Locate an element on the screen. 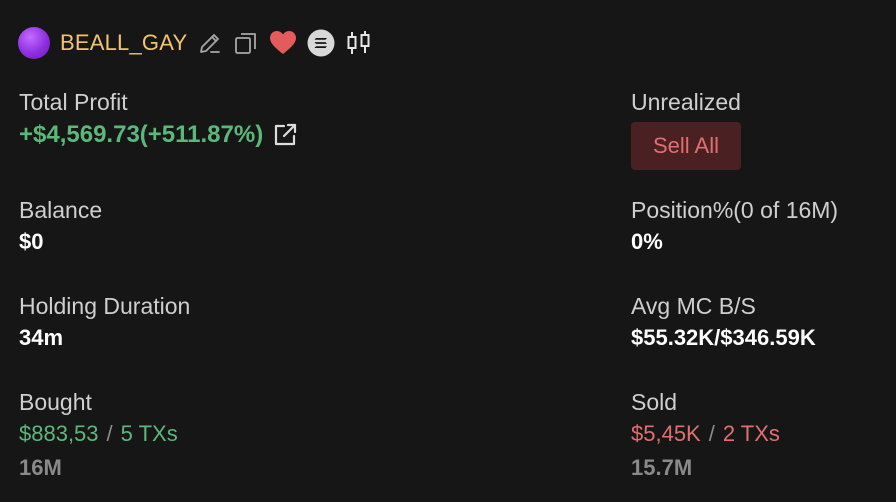 The width and height of the screenshot is (896, 502). balance-section: Balance $0 is located at coordinates (60, 226).